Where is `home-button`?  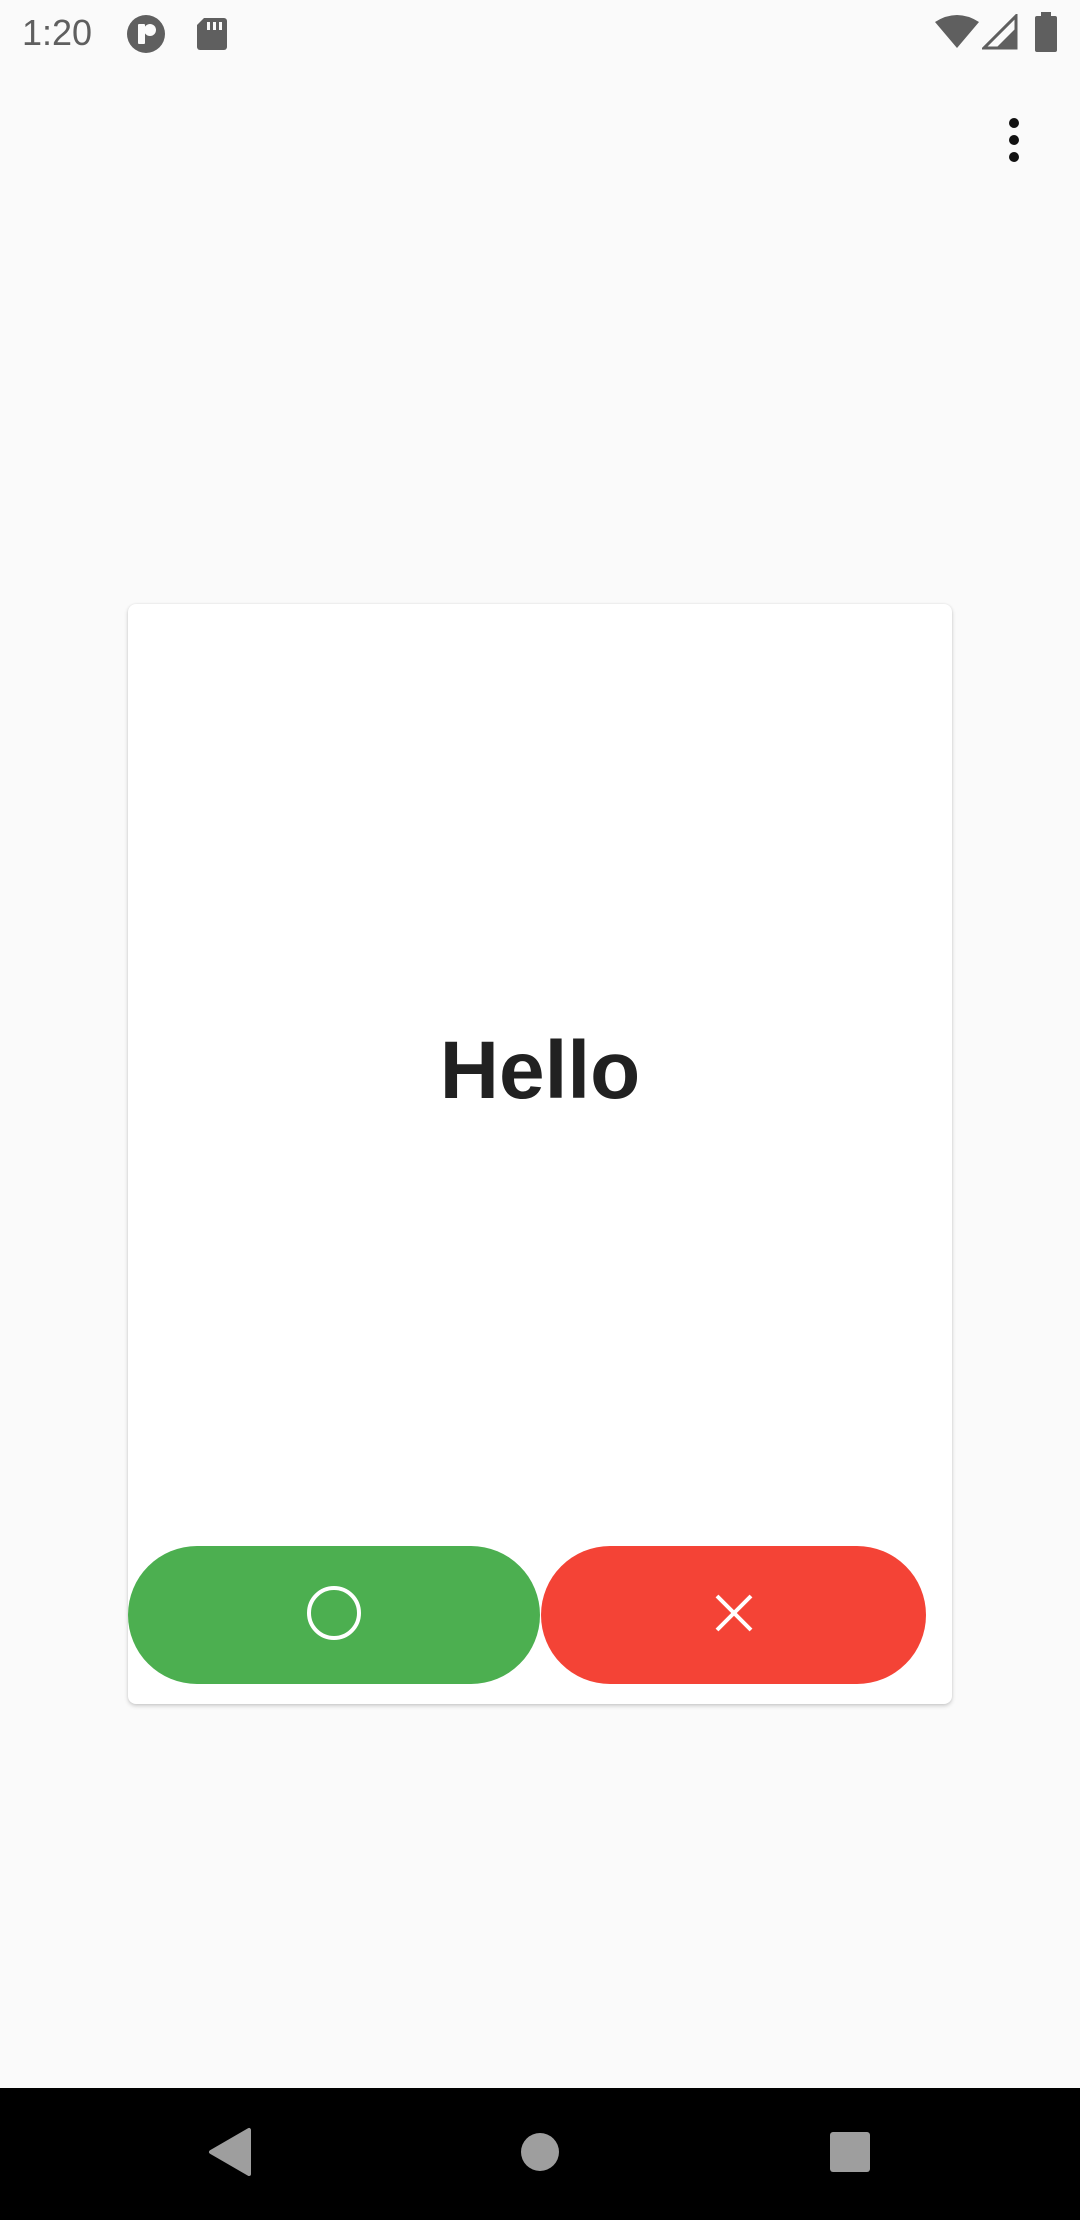 home-button is located at coordinates (540, 2154).